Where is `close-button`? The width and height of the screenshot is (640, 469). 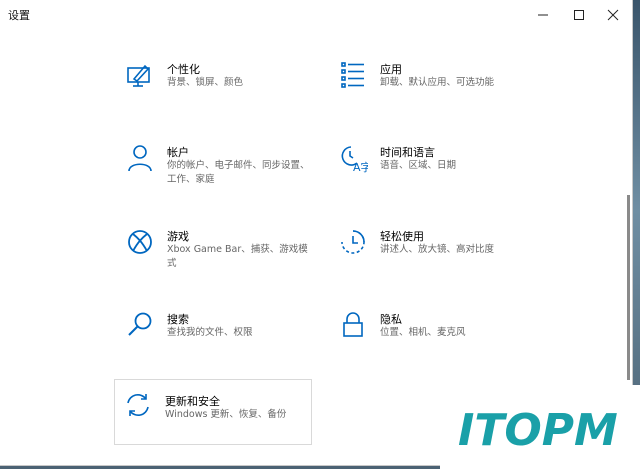 close-button is located at coordinates (613, 15).